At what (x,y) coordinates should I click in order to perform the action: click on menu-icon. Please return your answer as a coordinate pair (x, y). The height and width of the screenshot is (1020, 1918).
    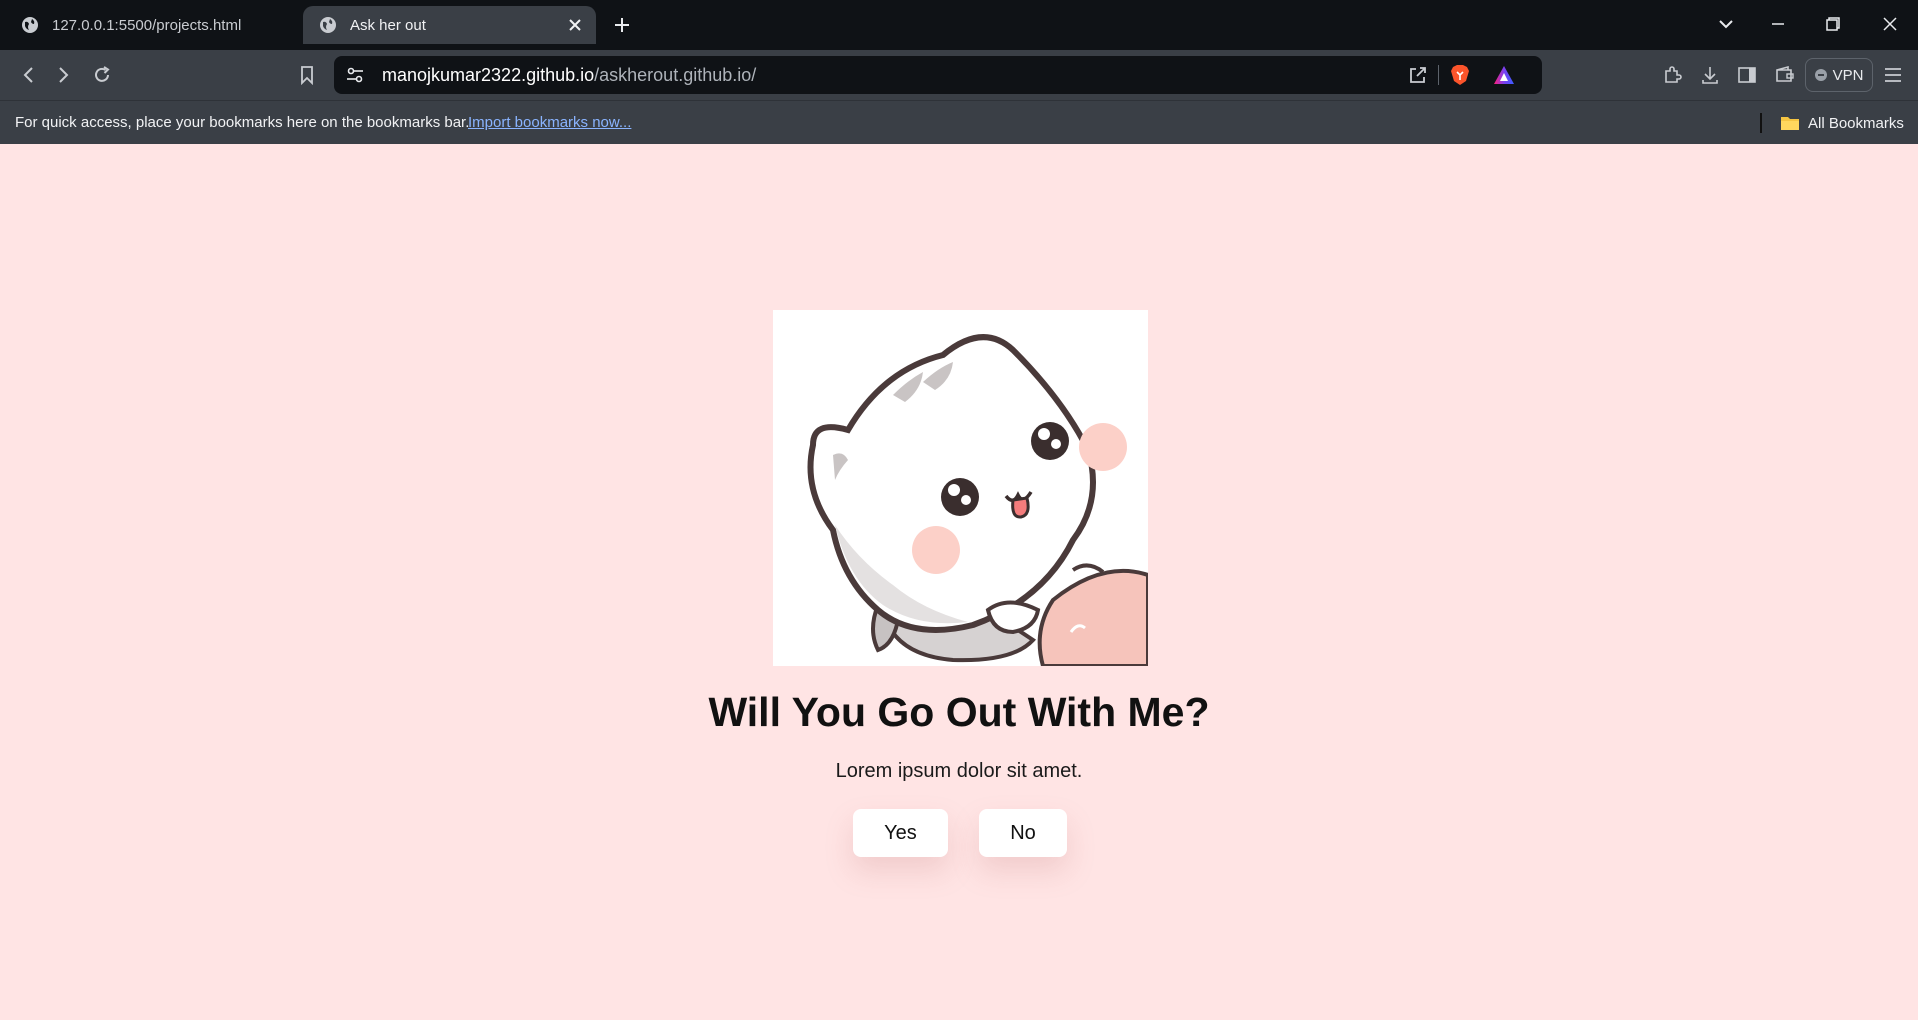
    Looking at the image, I should click on (1893, 75).